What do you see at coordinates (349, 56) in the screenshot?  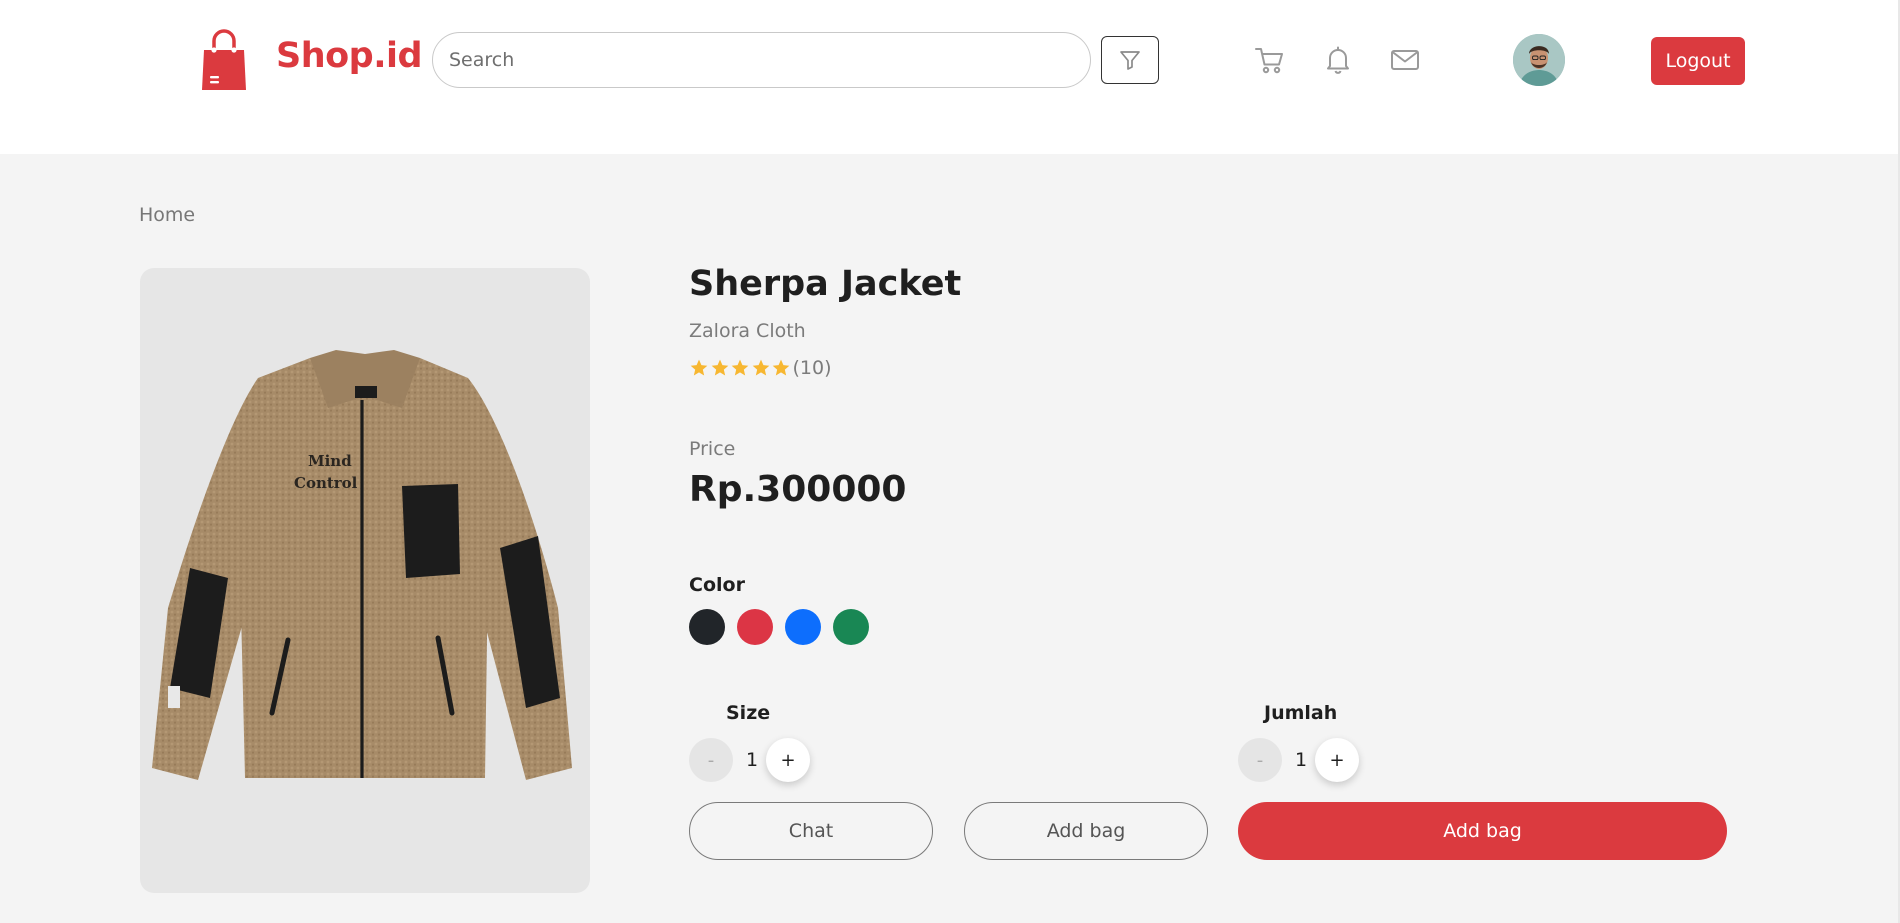 I see `brand-name: Shop.id` at bounding box center [349, 56].